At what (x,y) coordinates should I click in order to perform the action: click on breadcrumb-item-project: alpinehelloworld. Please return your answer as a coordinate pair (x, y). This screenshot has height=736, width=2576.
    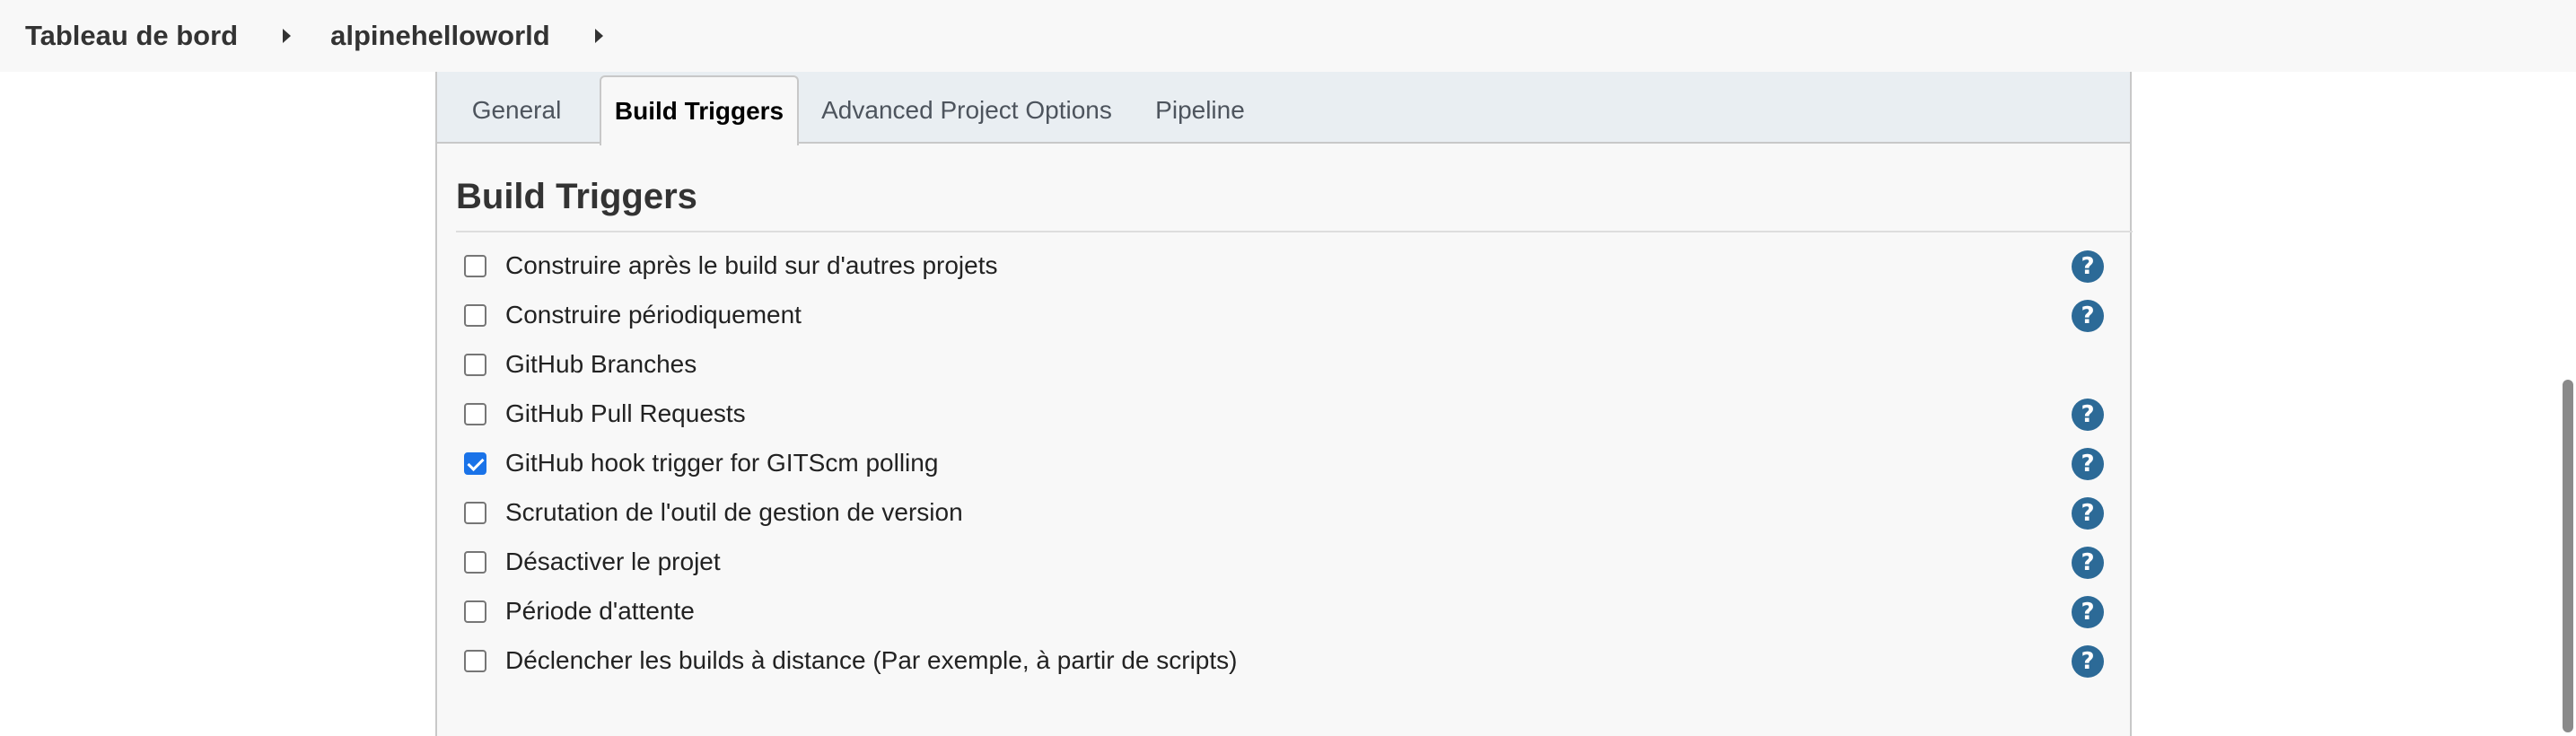
    Looking at the image, I should click on (440, 36).